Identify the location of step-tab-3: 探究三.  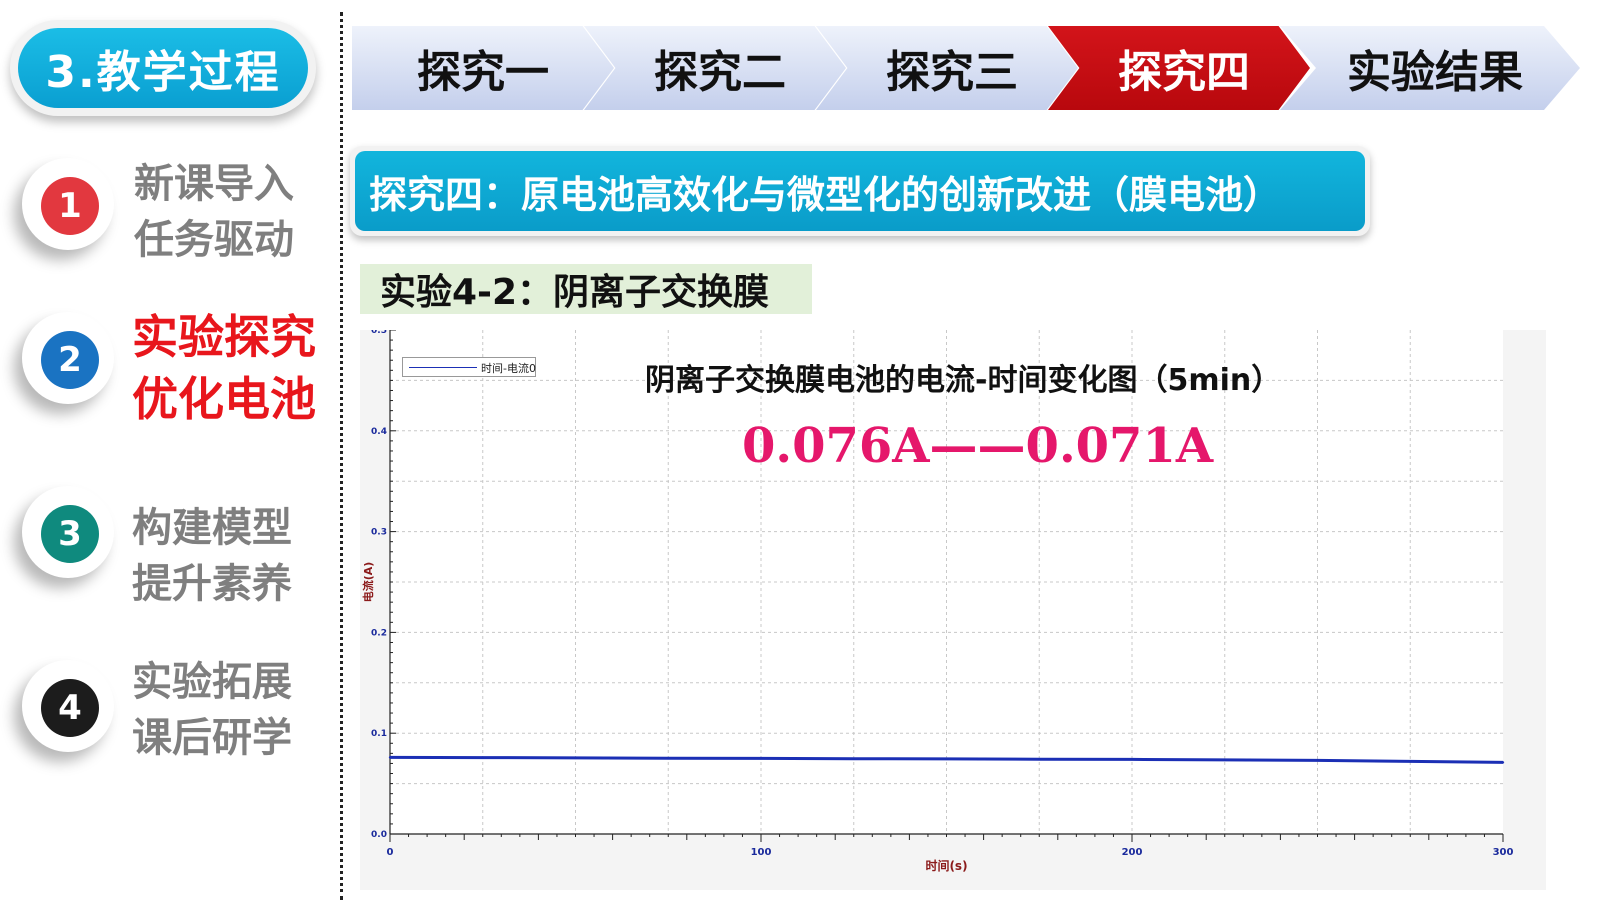
(947, 68).